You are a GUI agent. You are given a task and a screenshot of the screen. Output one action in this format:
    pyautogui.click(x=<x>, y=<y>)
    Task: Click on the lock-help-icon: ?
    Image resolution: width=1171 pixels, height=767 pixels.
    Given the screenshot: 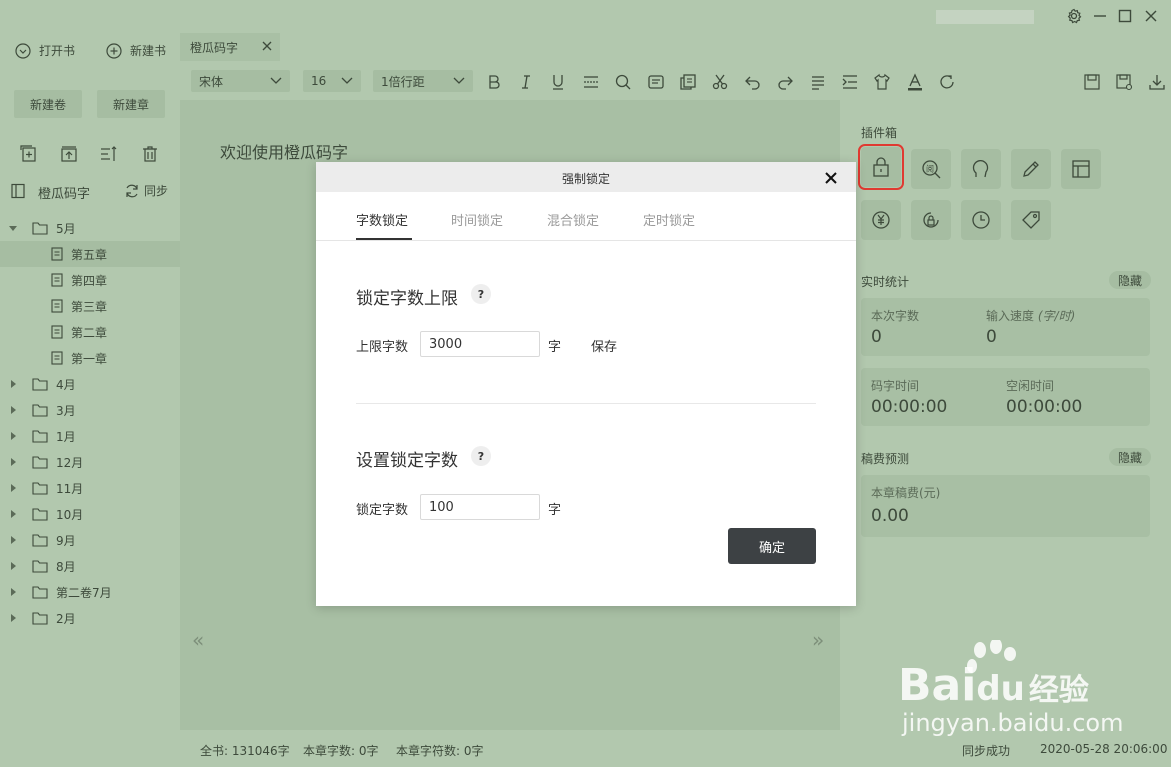 What is the action you would take?
    pyautogui.click(x=481, y=456)
    